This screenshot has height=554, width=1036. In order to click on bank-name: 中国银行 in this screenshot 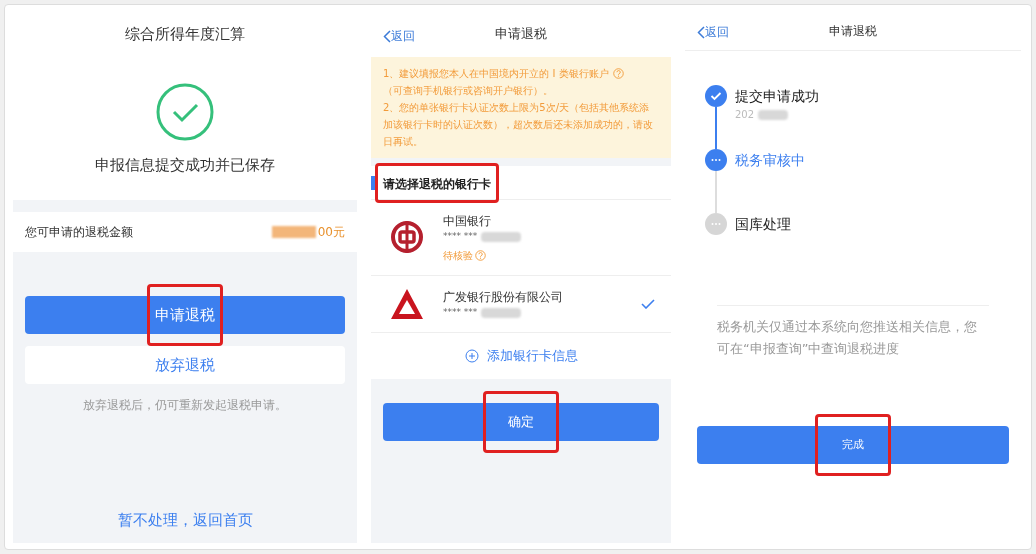, I will do `click(467, 221)`.